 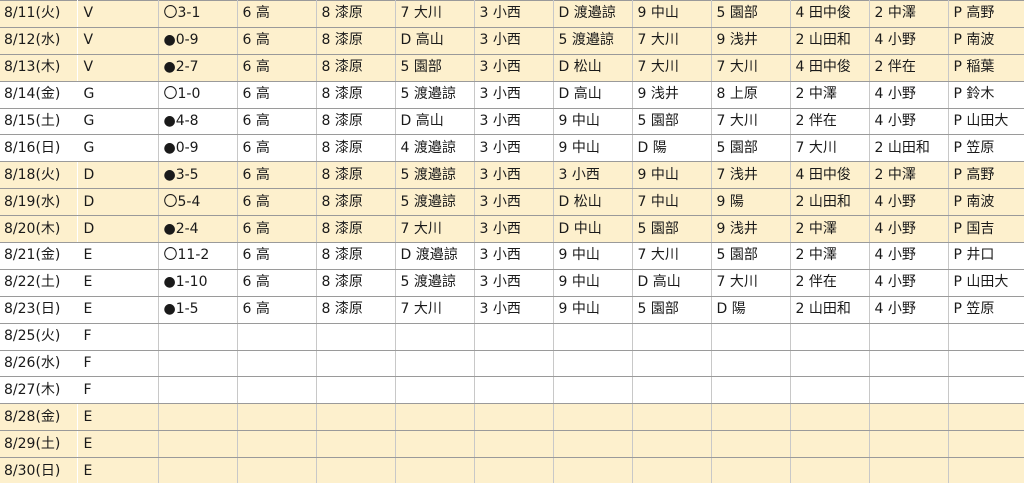 I want to click on order-6-cell: 7 大川, so click(x=672, y=68).